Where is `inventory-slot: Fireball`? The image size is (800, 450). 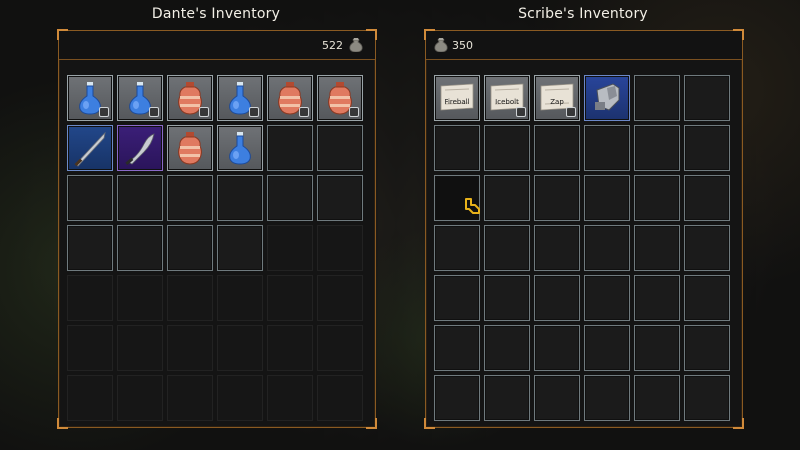 inventory-slot: Fireball is located at coordinates (457, 98).